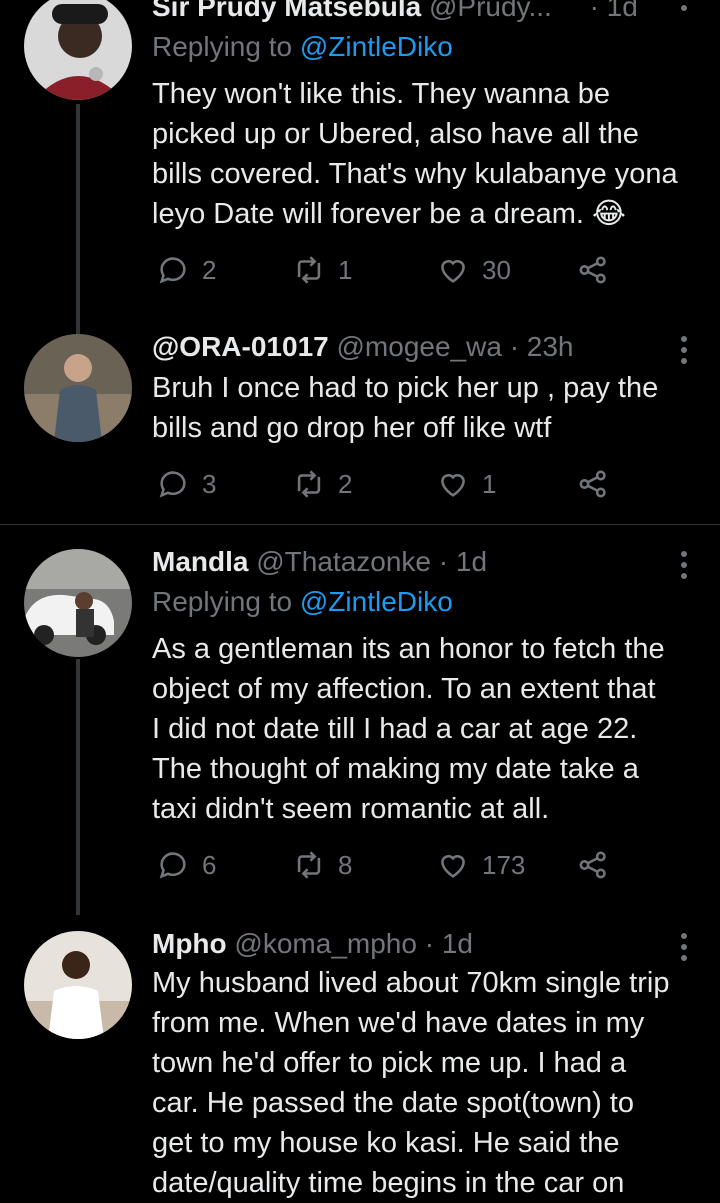 The height and width of the screenshot is (1203, 720). I want to click on like-count: 1, so click(489, 483).